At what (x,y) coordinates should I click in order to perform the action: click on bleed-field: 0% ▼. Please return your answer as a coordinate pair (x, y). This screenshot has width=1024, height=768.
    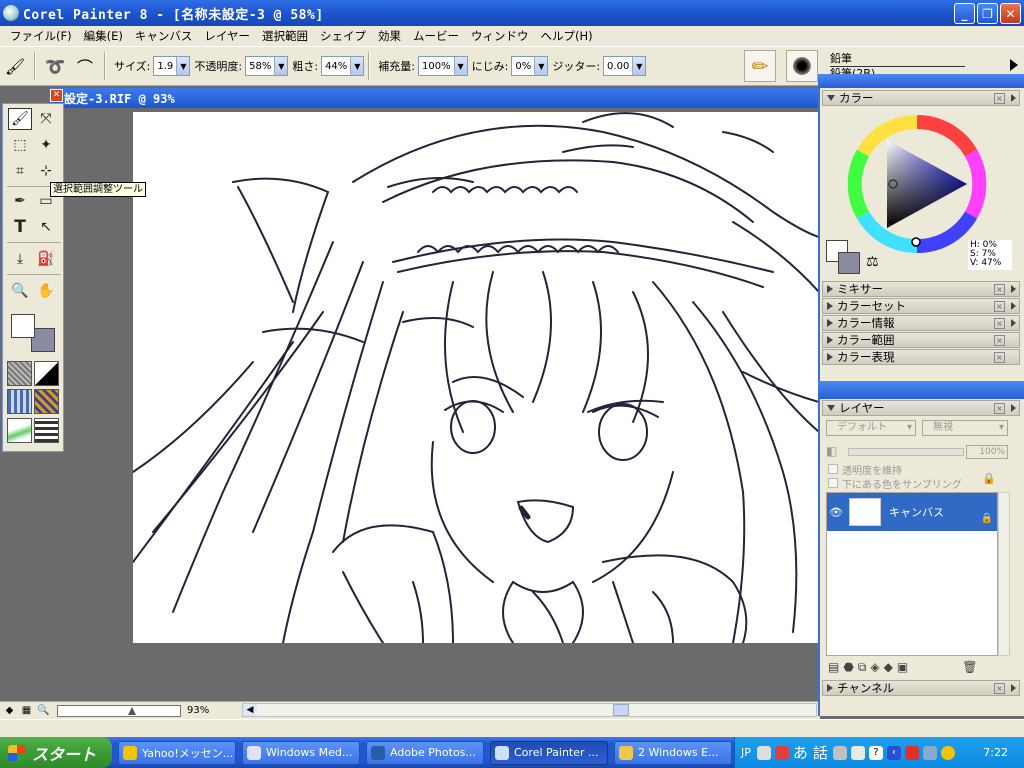
    Looking at the image, I should click on (530, 66).